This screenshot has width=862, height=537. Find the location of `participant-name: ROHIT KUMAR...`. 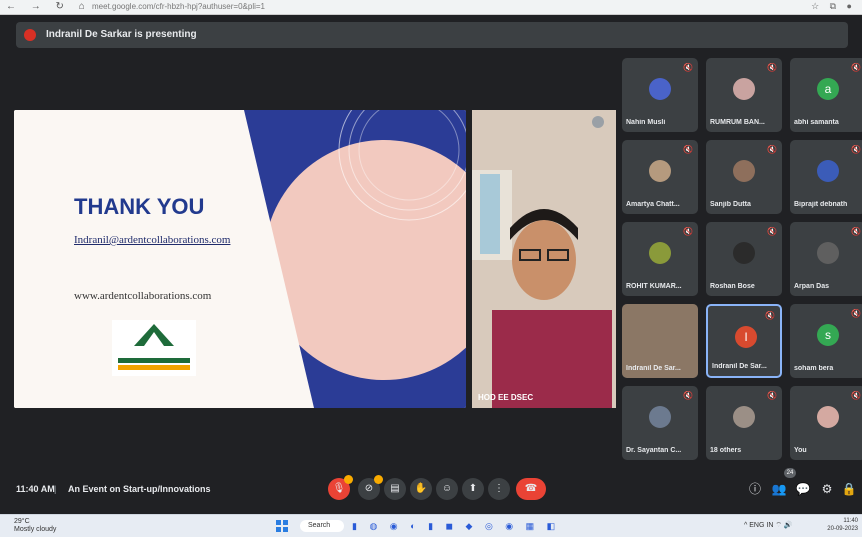

participant-name: ROHIT KUMAR... is located at coordinates (654, 286).